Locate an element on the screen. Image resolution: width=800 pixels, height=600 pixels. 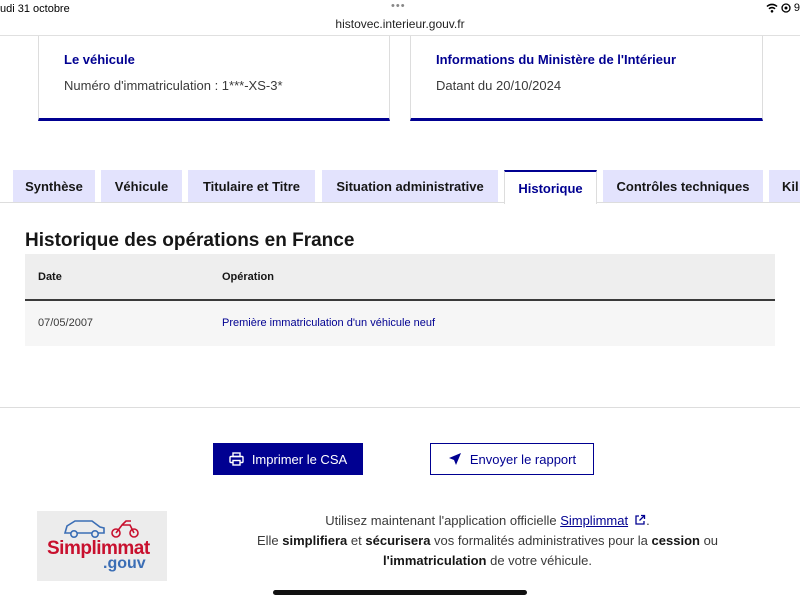
status-icons: 9 is located at coordinates (783, 8).